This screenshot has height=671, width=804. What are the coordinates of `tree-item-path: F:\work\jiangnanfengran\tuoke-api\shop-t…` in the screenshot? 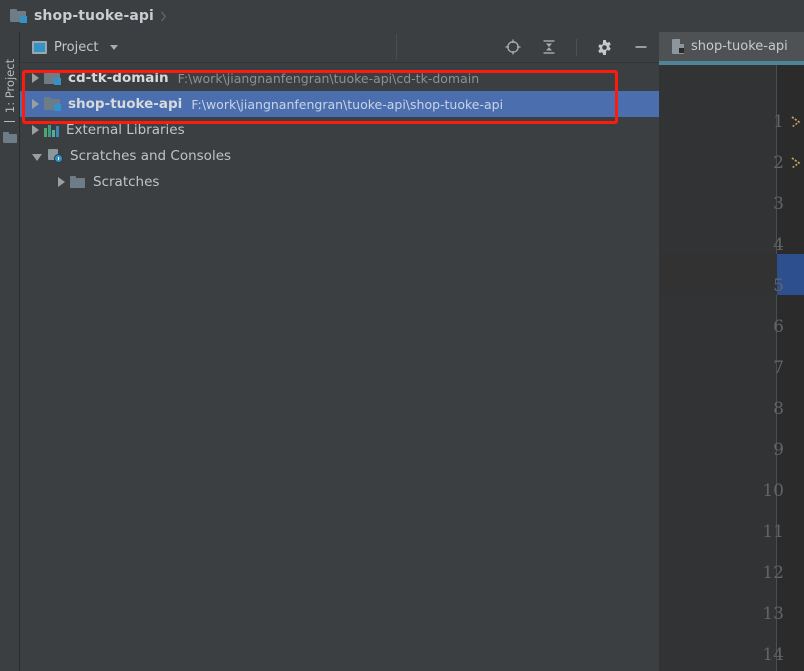 It's located at (347, 104).